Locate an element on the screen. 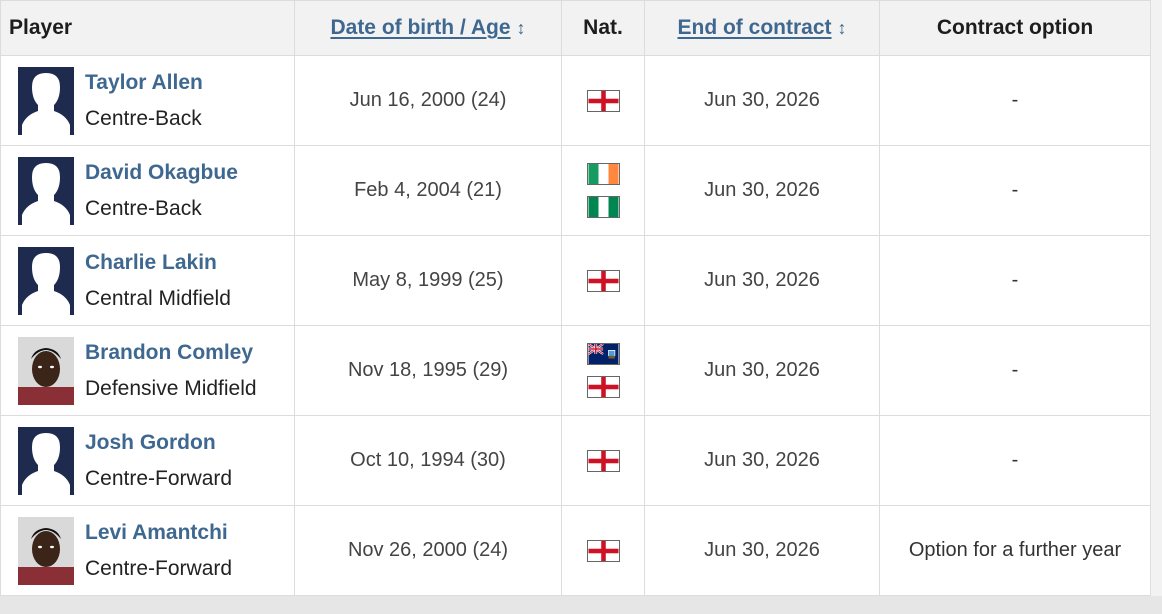  player-name-link: Levi Amantchi is located at coordinates (158, 533).